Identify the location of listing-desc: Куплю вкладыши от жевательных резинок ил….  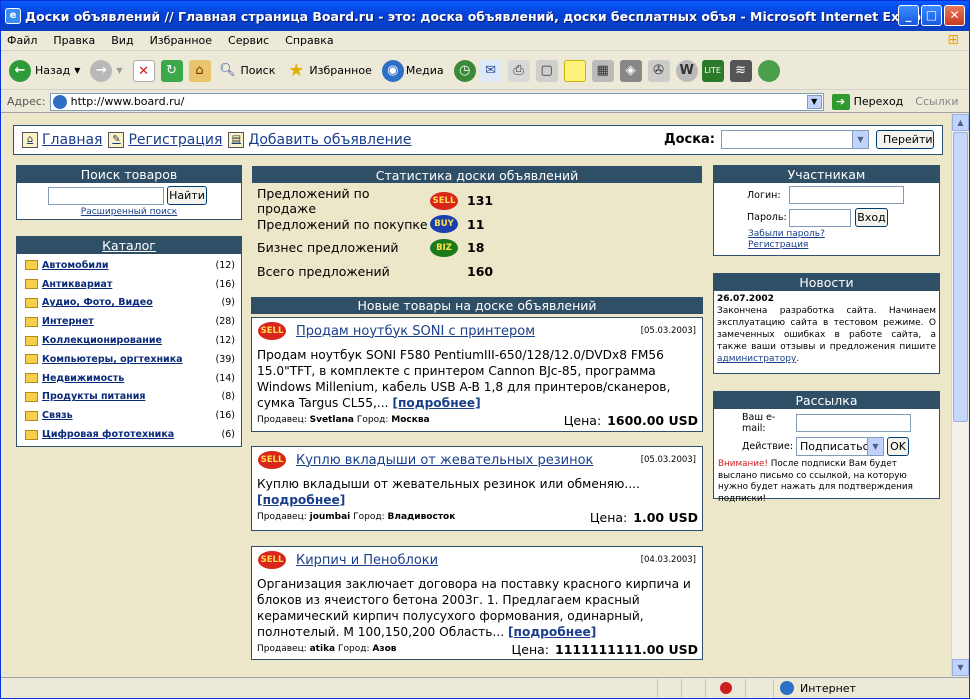
(448, 492).